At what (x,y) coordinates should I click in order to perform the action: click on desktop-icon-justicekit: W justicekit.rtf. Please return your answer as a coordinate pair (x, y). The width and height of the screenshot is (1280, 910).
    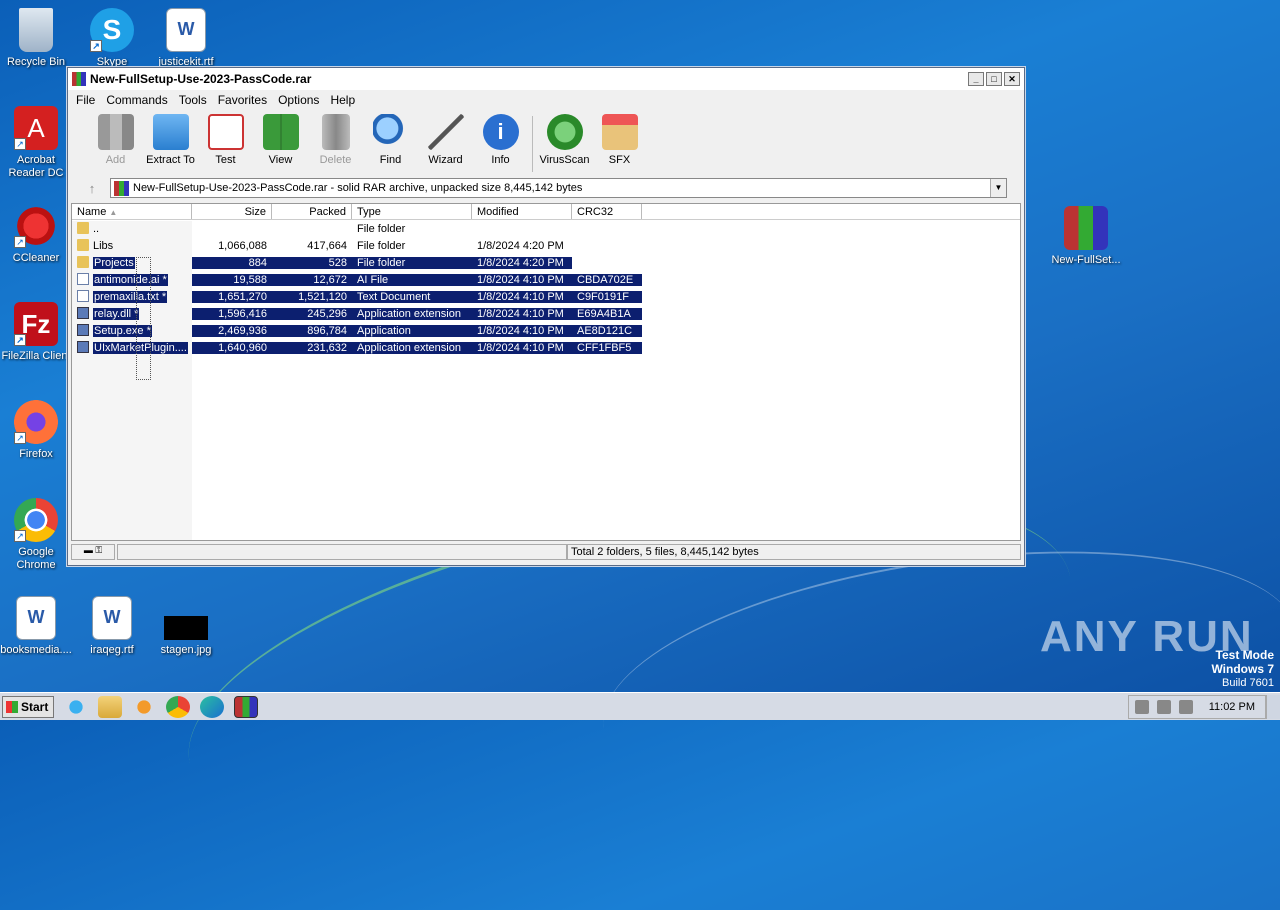
    Looking at the image, I should click on (186, 38).